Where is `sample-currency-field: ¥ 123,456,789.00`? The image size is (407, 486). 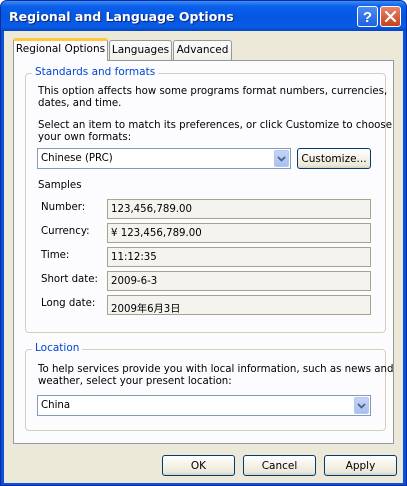 sample-currency-field: ¥ 123,456,789.00 is located at coordinates (239, 233).